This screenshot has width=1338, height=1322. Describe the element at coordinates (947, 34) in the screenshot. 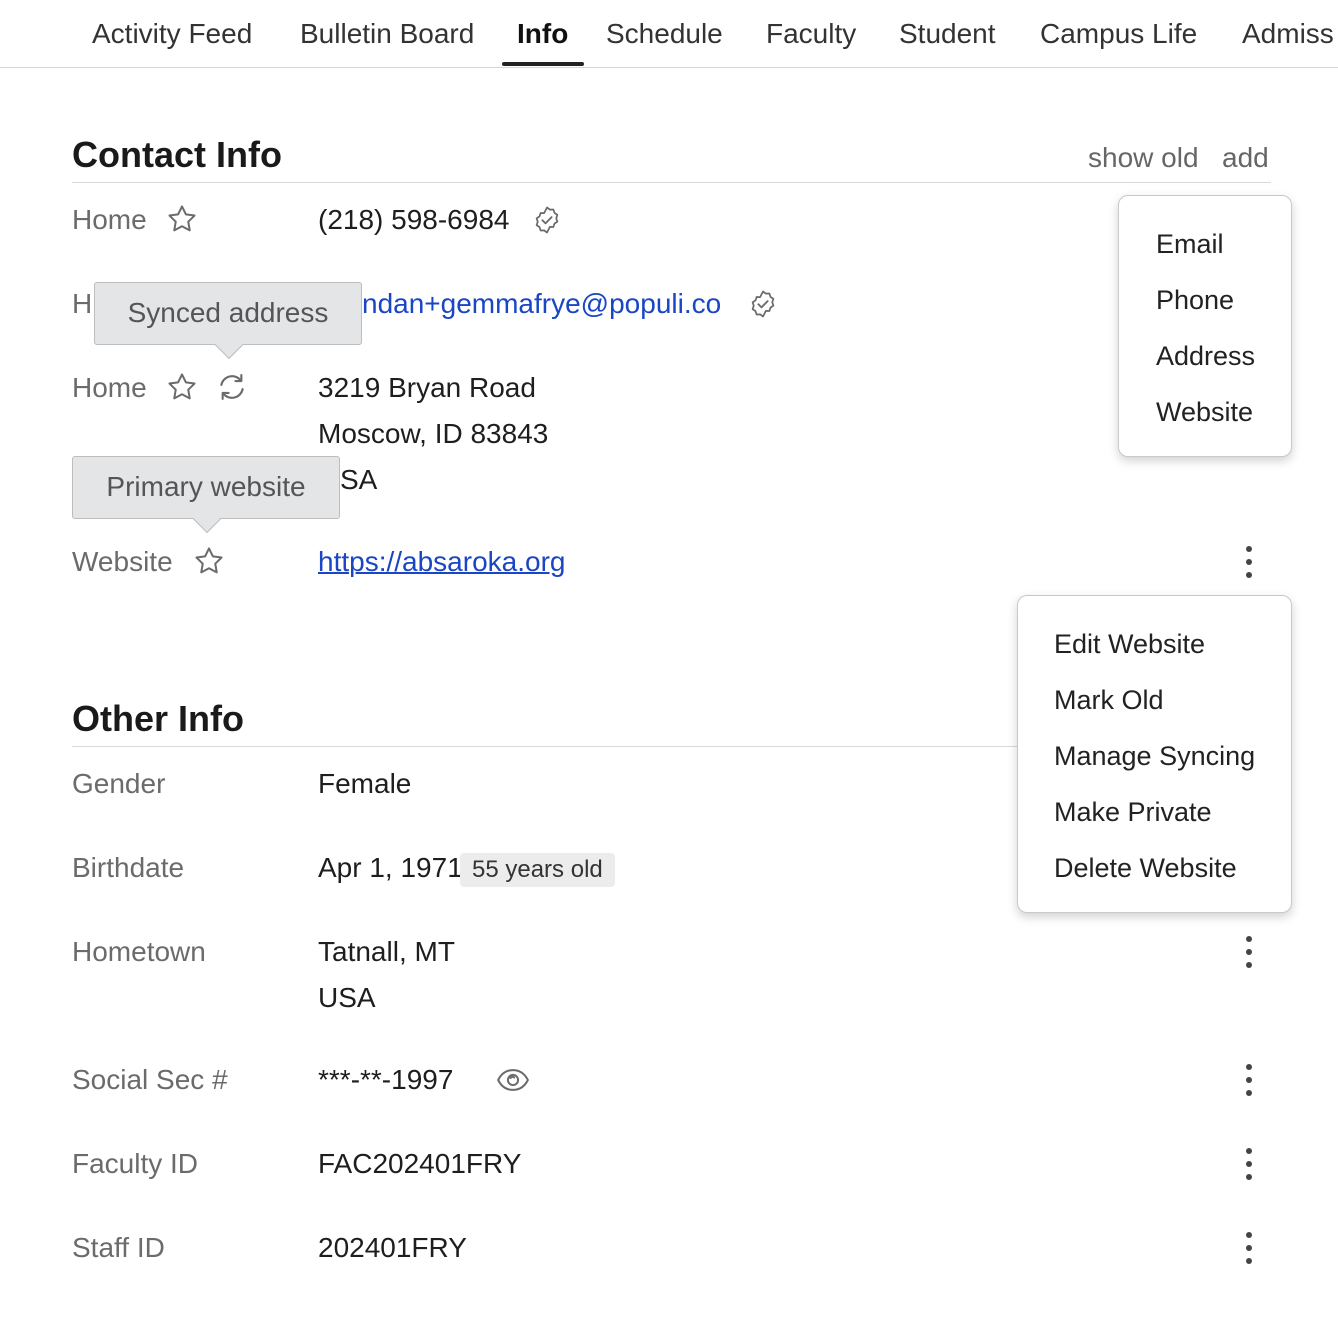

I see `tab-student: Student` at that location.